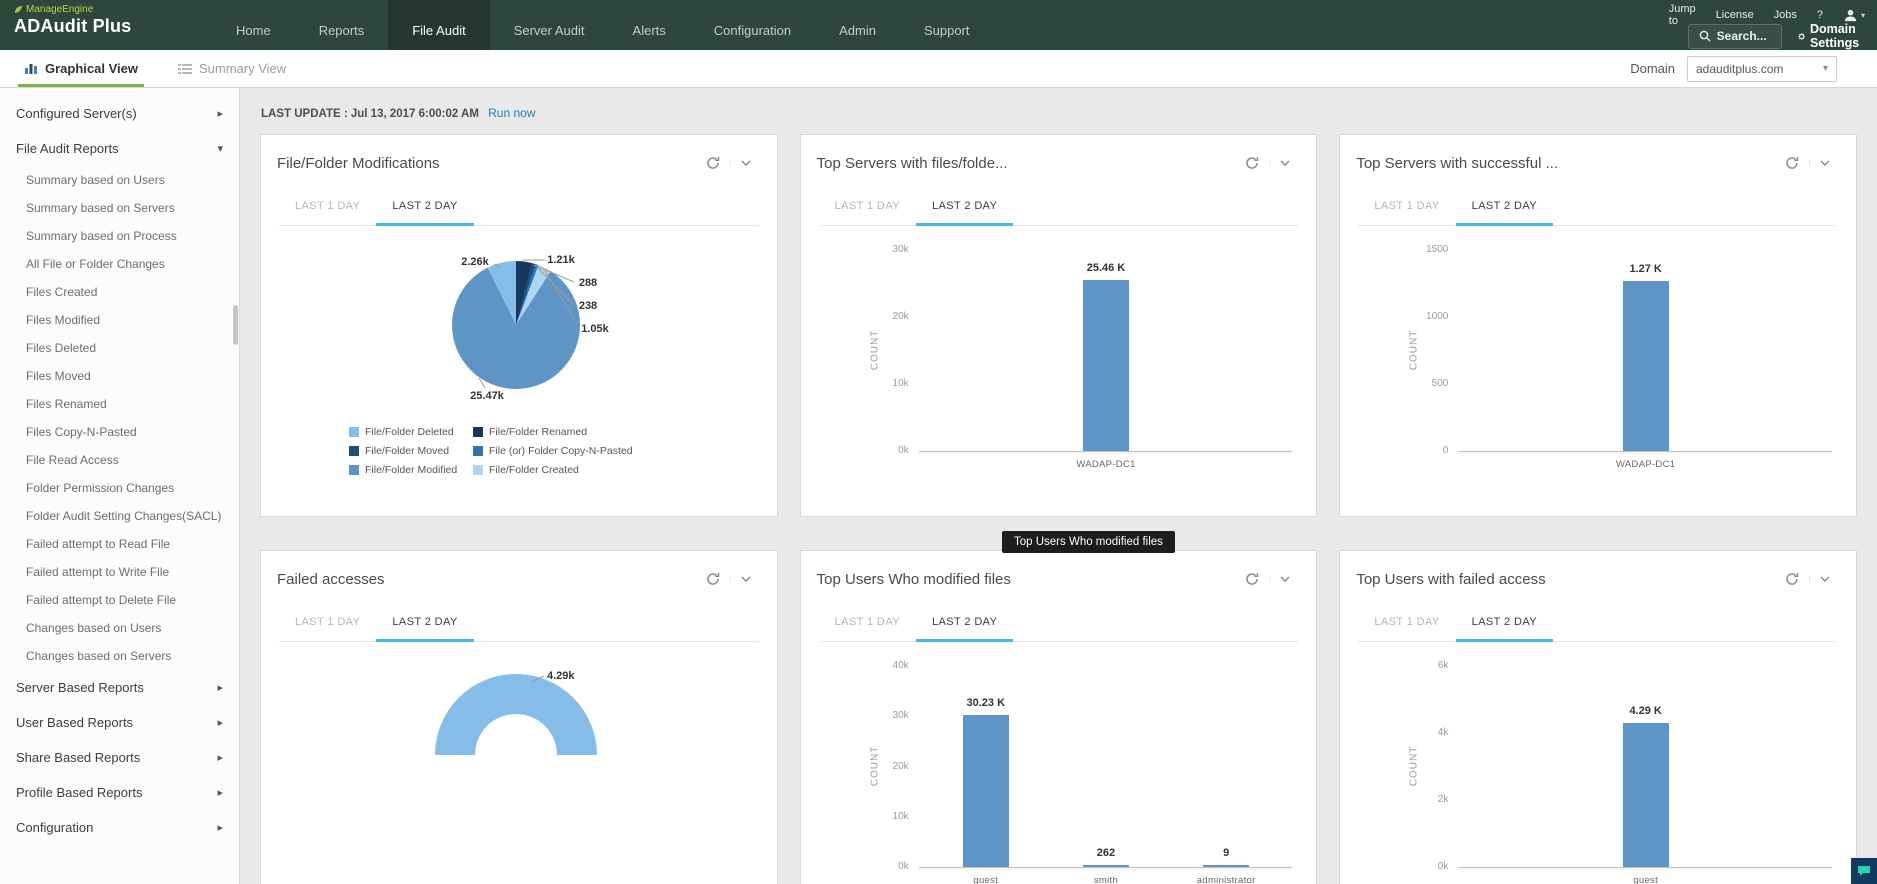  I want to click on view-tab-label: Summary View, so click(242, 68).